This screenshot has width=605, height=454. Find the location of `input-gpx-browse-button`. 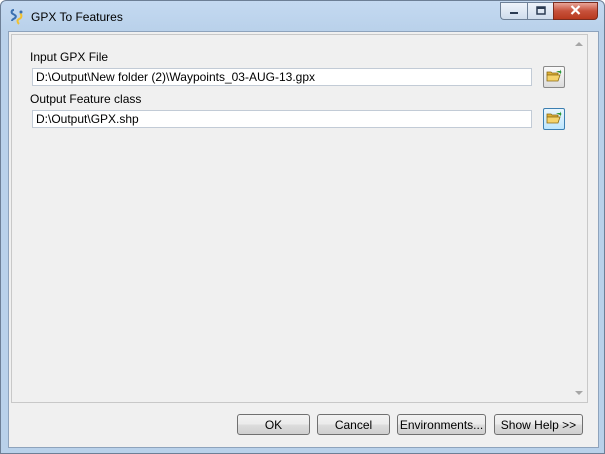

input-gpx-browse-button is located at coordinates (554, 77).